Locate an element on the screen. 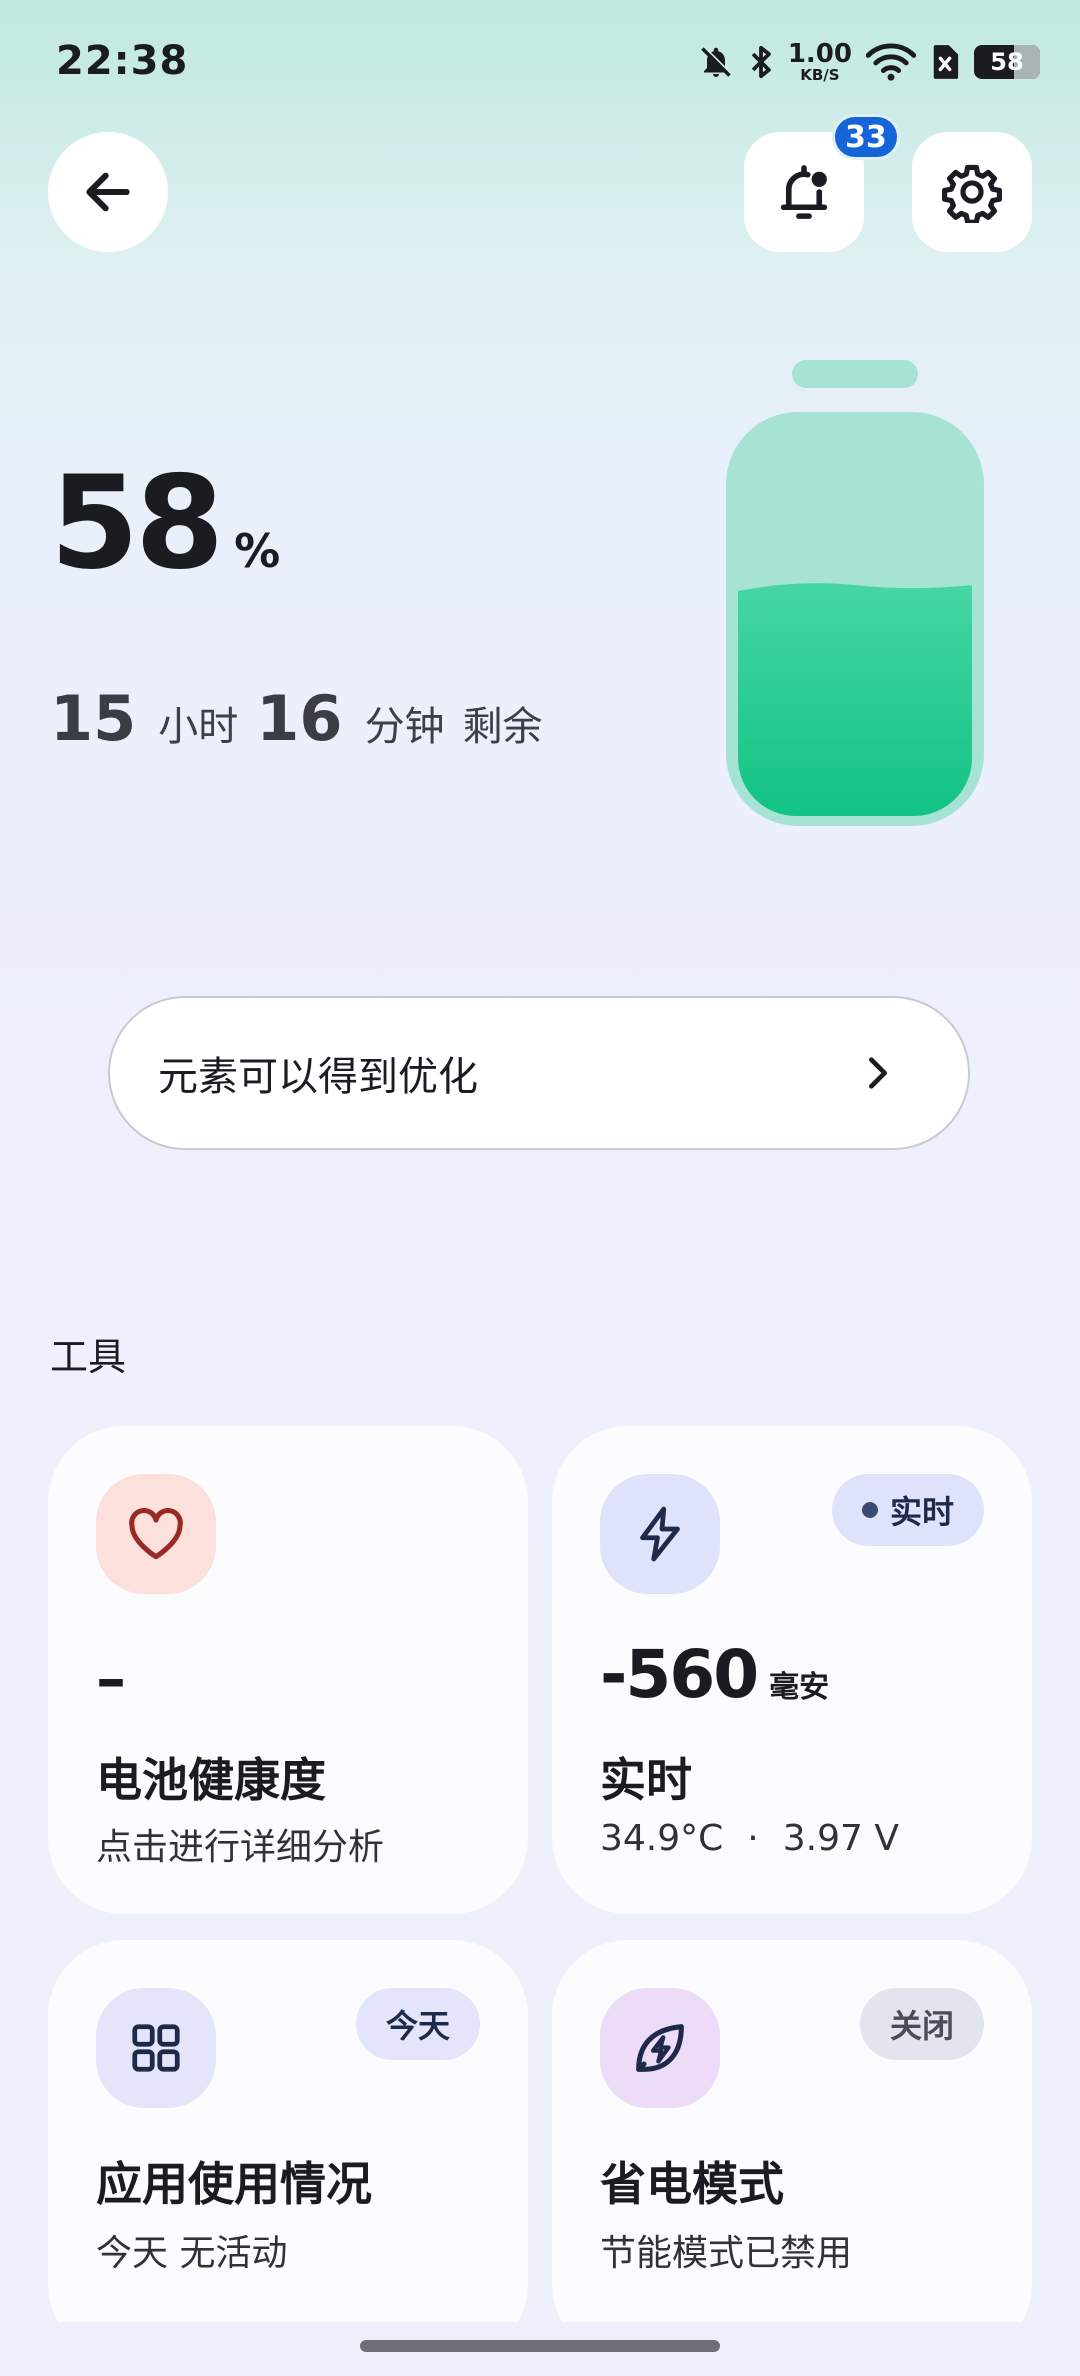 The width and height of the screenshot is (1080, 2376). battery-icon: 58 is located at coordinates (1007, 62).